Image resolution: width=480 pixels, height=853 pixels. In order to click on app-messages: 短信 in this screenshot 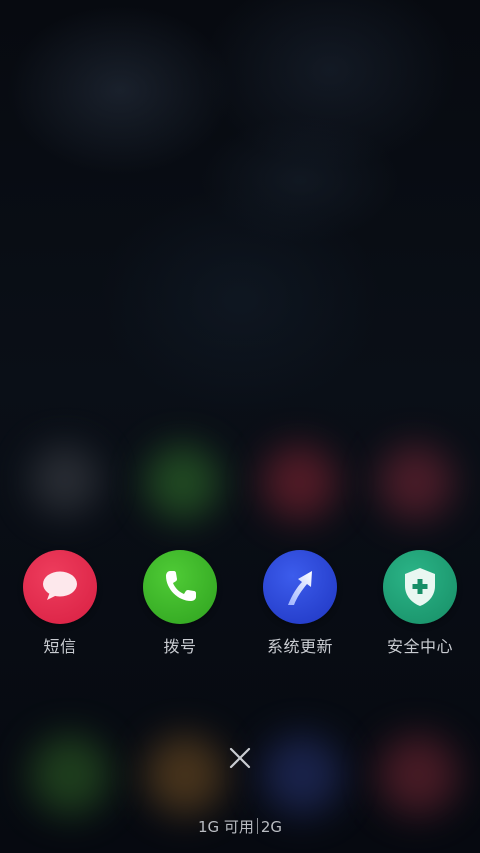, I will do `click(60, 603)`.